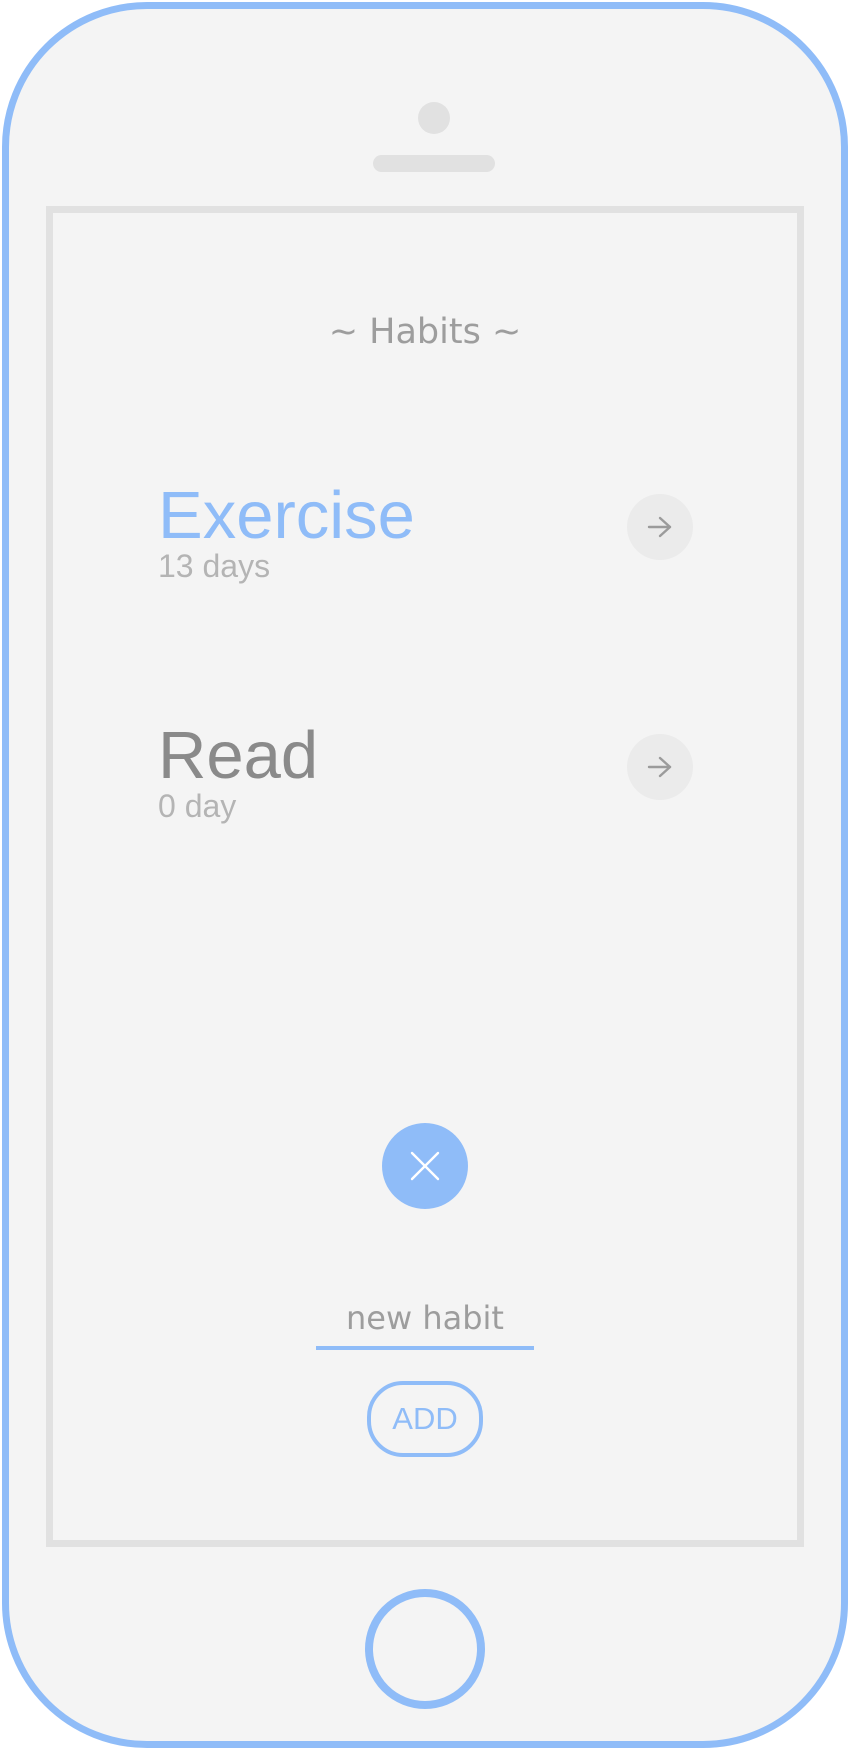 The width and height of the screenshot is (850, 1752). Describe the element at coordinates (214, 566) in the screenshot. I see `habit-count: 13 days` at that location.